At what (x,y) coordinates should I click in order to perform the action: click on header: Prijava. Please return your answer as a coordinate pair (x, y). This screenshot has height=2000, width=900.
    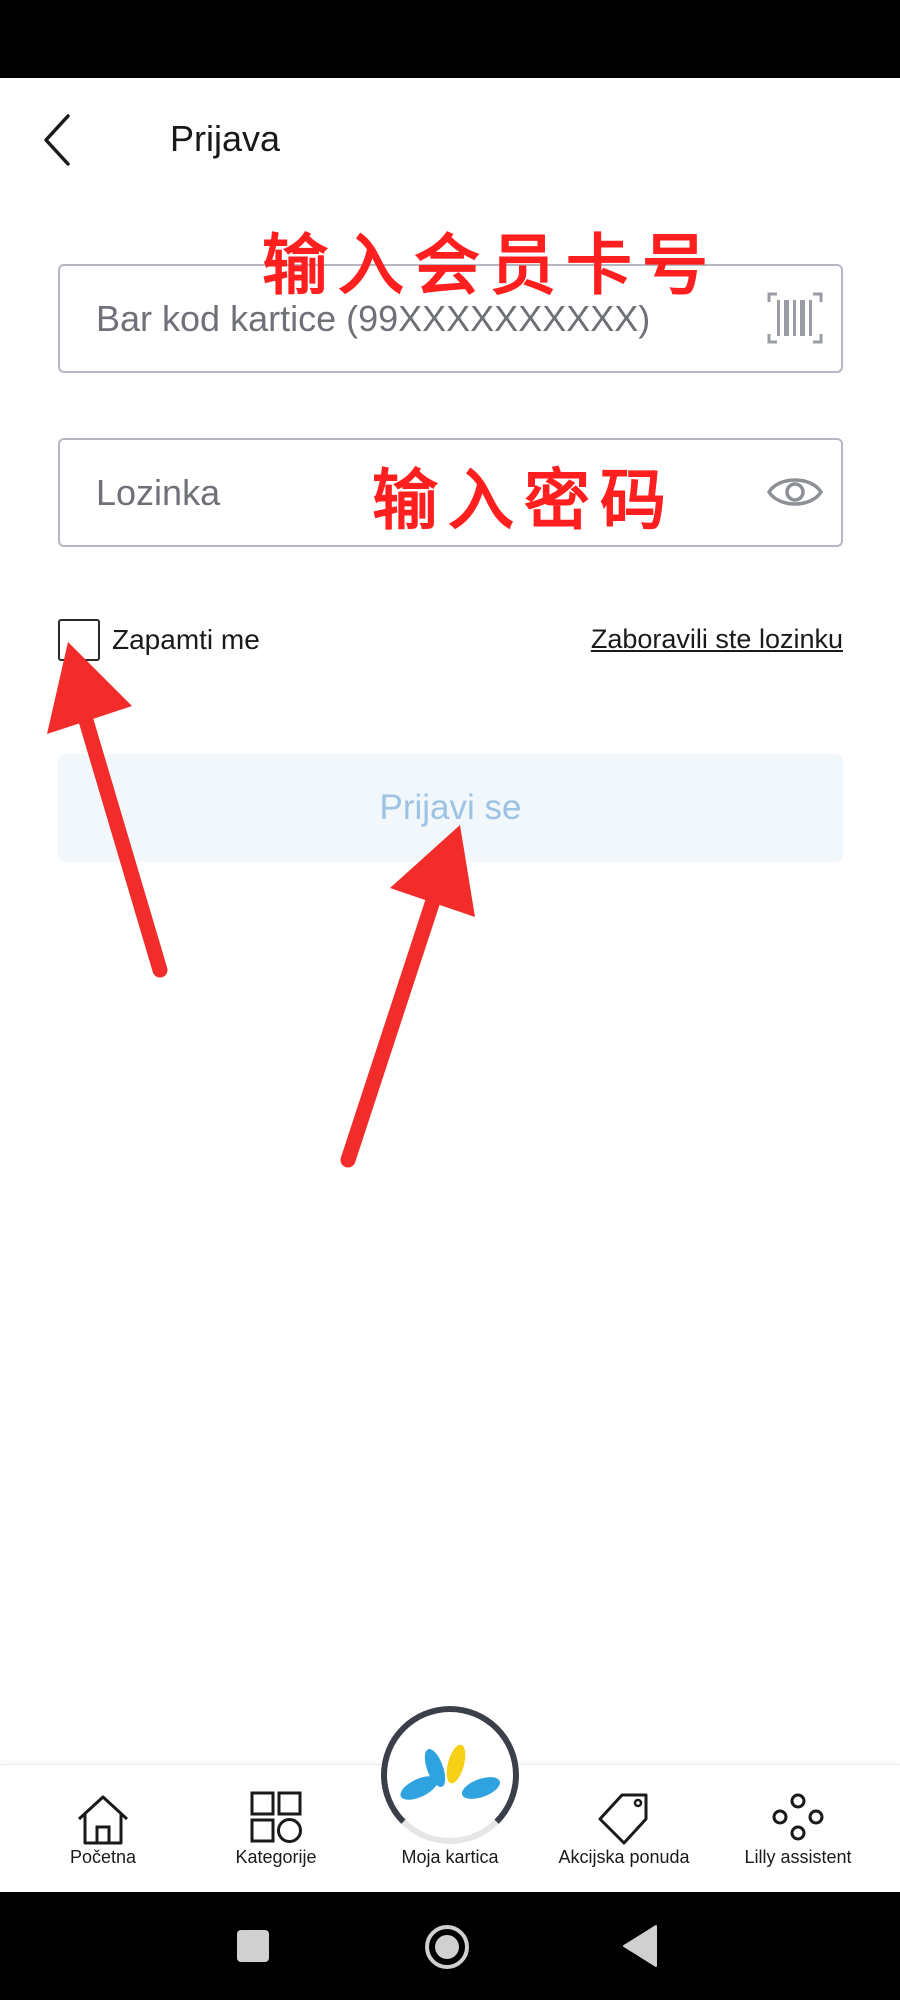
    Looking at the image, I should click on (450, 140).